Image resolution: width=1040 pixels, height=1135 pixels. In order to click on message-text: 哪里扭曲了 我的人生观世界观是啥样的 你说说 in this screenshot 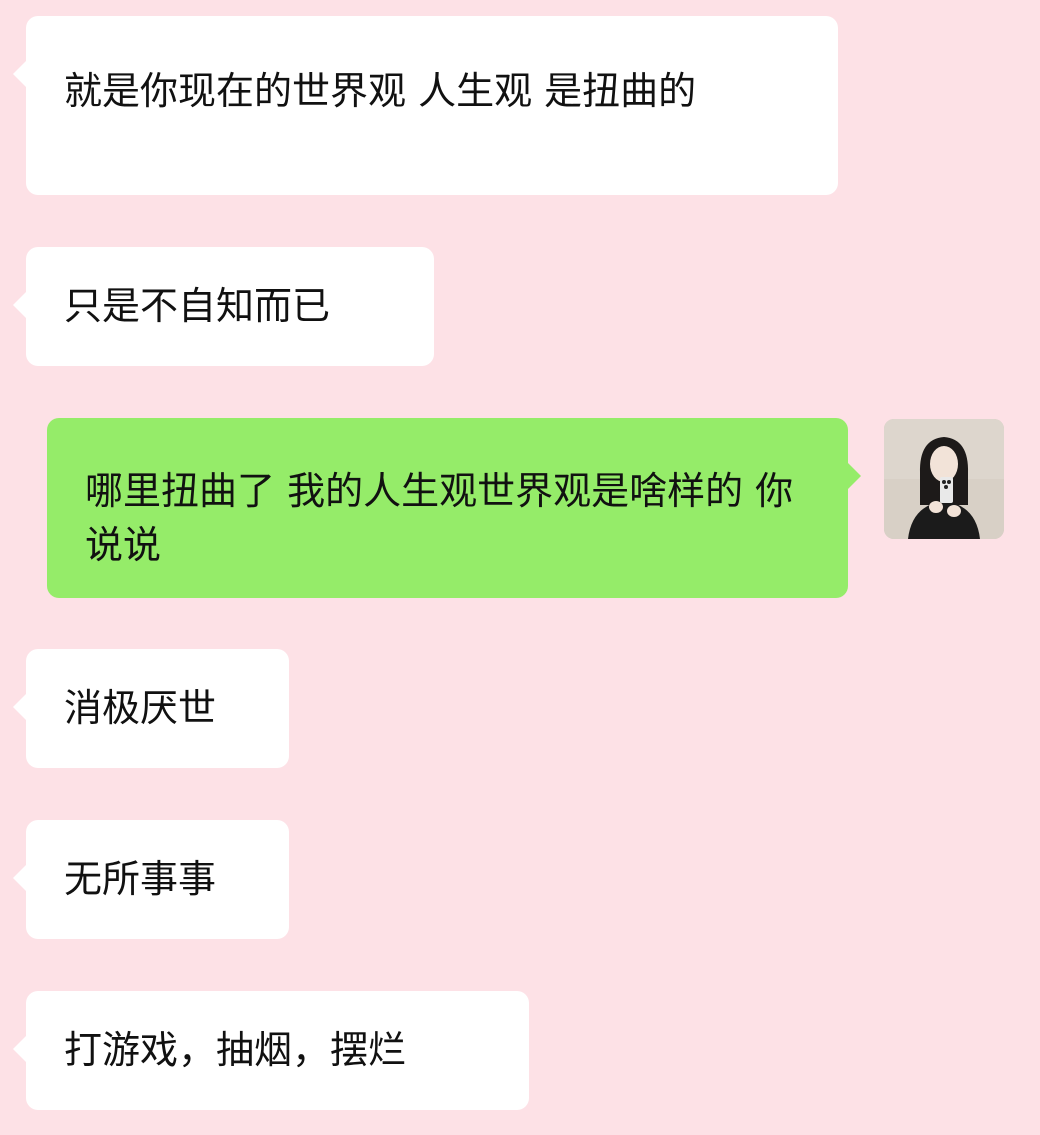, I will do `click(439, 518)`.